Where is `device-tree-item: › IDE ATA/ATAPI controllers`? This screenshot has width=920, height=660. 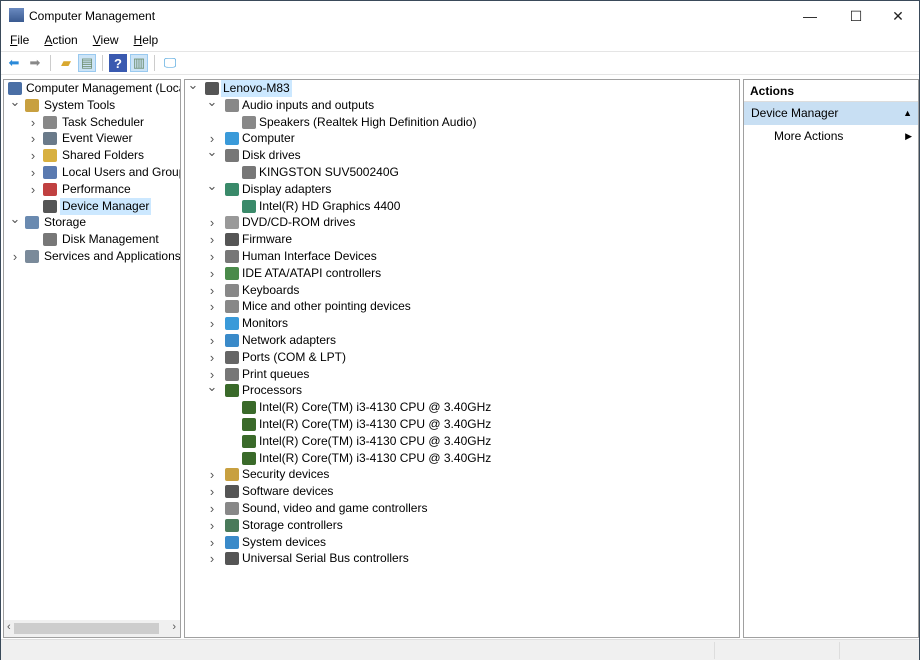
device-tree-item: › IDE ATA/ATAPI controllers is located at coordinates (462, 273).